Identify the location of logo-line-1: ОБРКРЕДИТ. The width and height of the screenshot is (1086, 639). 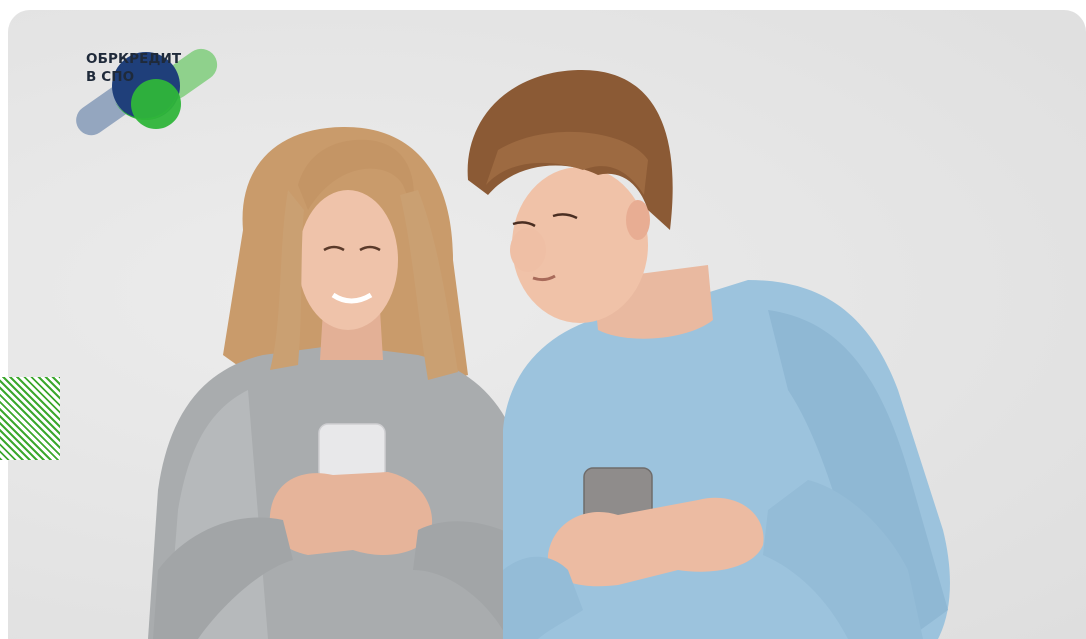
(134, 59).